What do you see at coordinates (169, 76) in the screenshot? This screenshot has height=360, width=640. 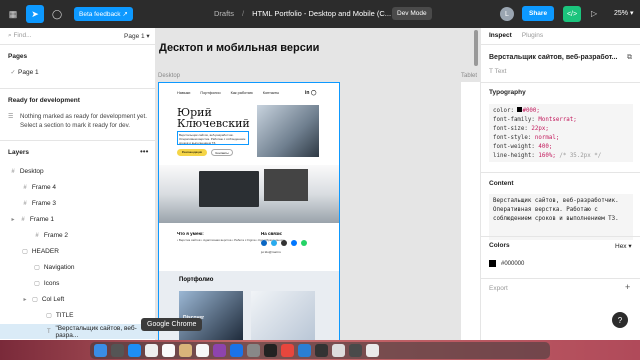 I see `frame-label-desktop: Desktop` at bounding box center [169, 76].